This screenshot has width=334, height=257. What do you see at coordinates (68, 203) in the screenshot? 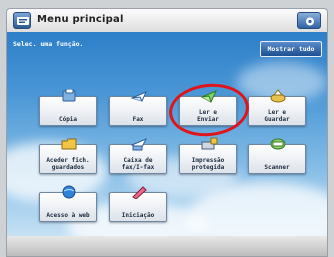
I see `tile-web-access: Acesso à web` at bounding box center [68, 203].